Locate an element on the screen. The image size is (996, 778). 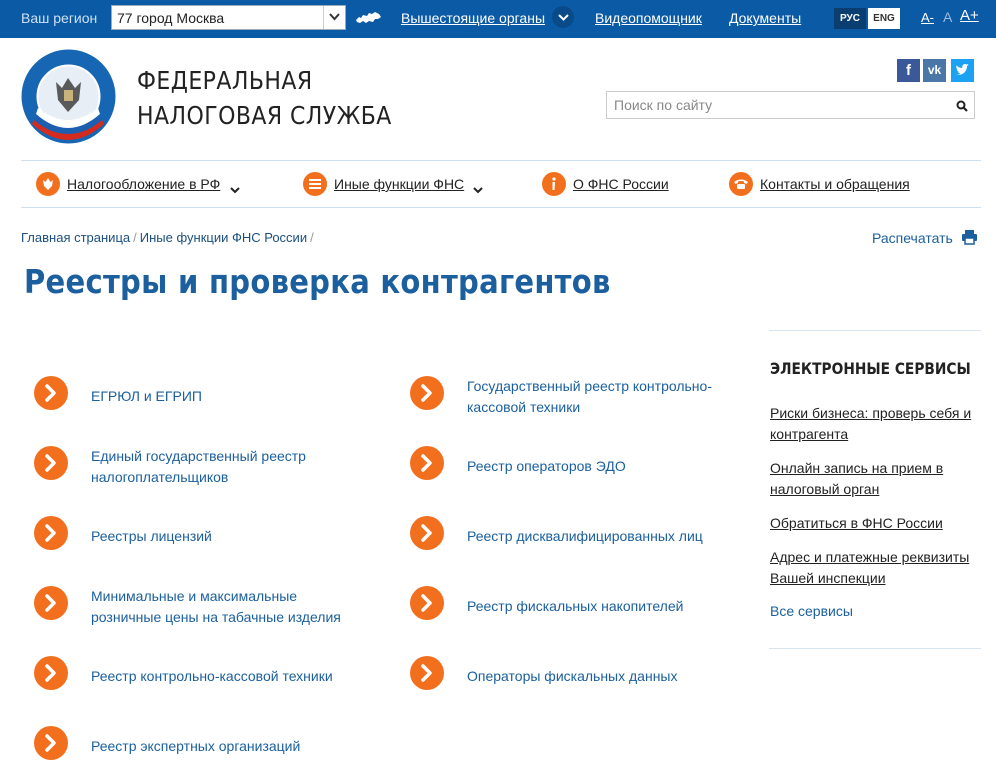
font-normal-button: A is located at coordinates (947, 17).